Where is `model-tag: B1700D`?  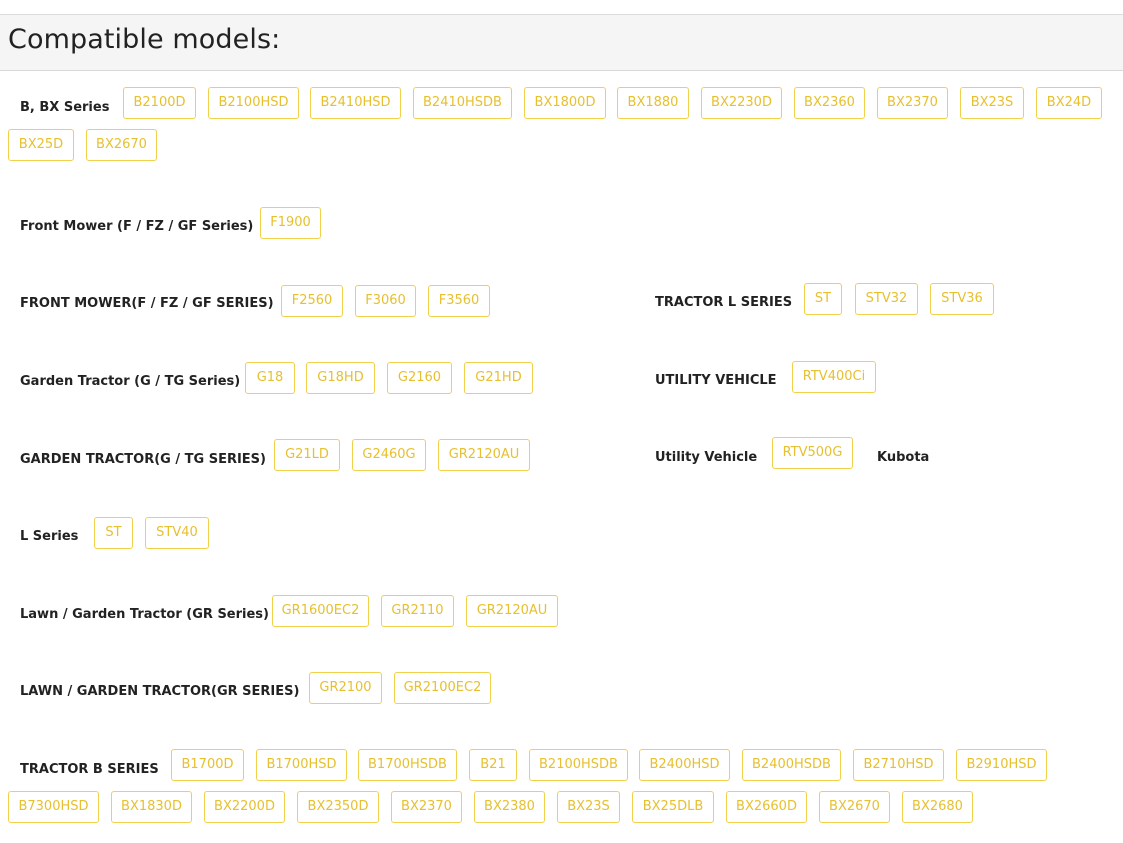 model-tag: B1700D is located at coordinates (207, 765).